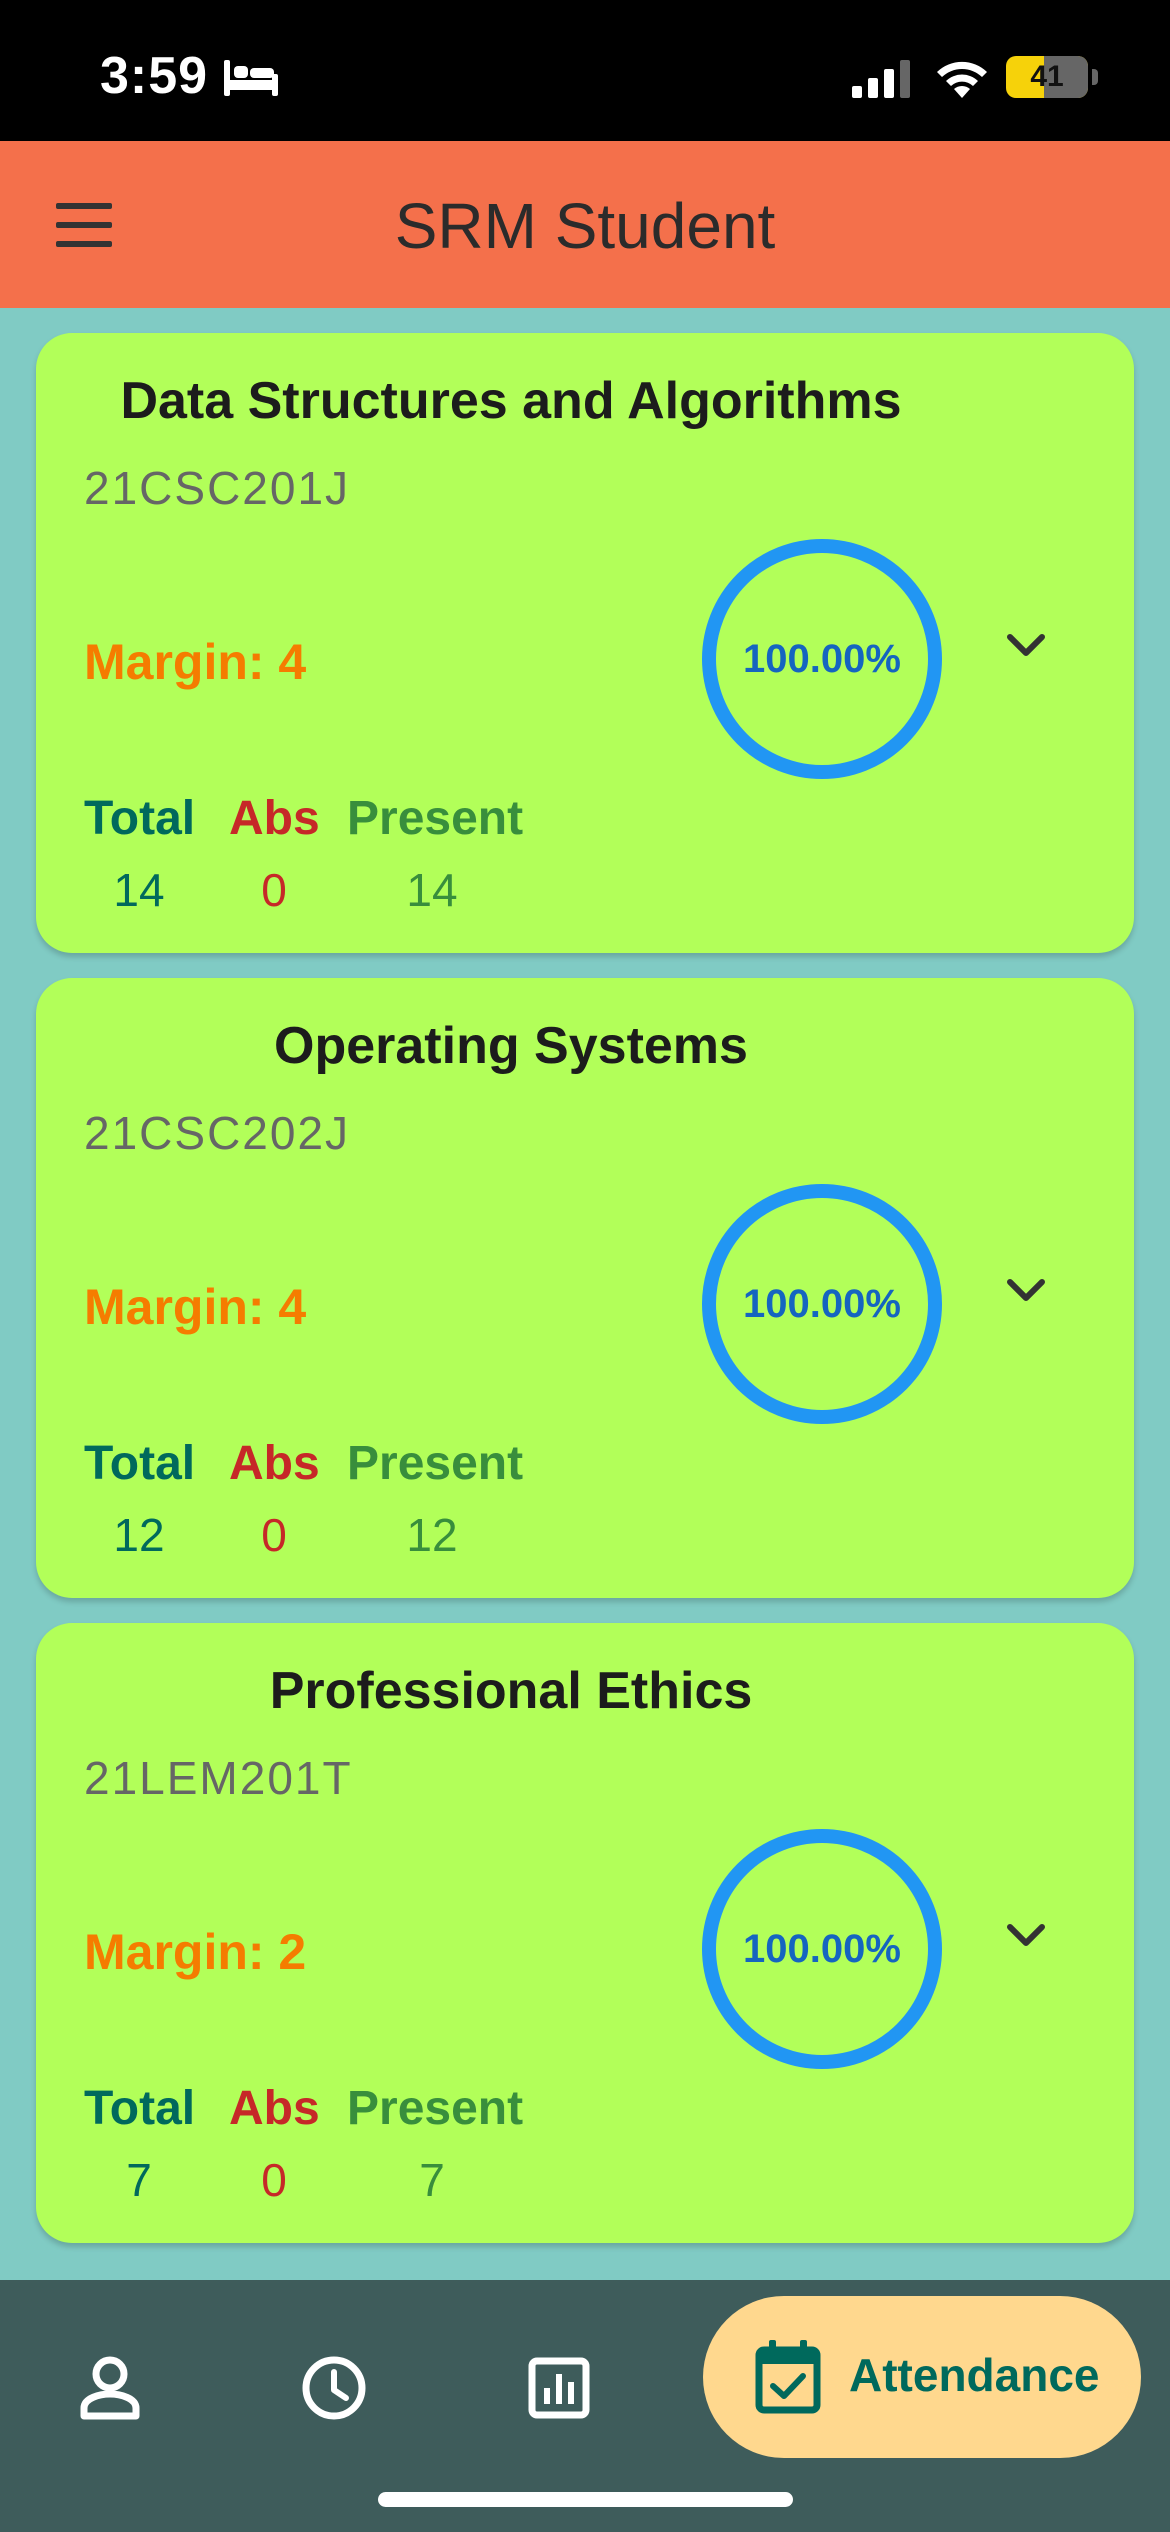 This screenshot has width=1170, height=2532. What do you see at coordinates (1047, 76) in the screenshot?
I see `battery-level: 41` at bounding box center [1047, 76].